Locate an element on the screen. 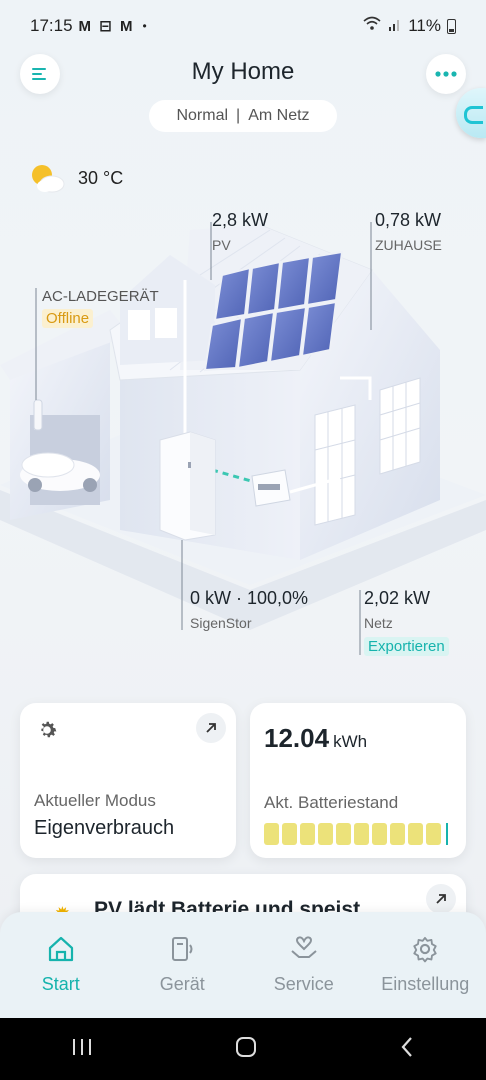  notification-icons: M ⊟ M is located at coordinates (106, 26).